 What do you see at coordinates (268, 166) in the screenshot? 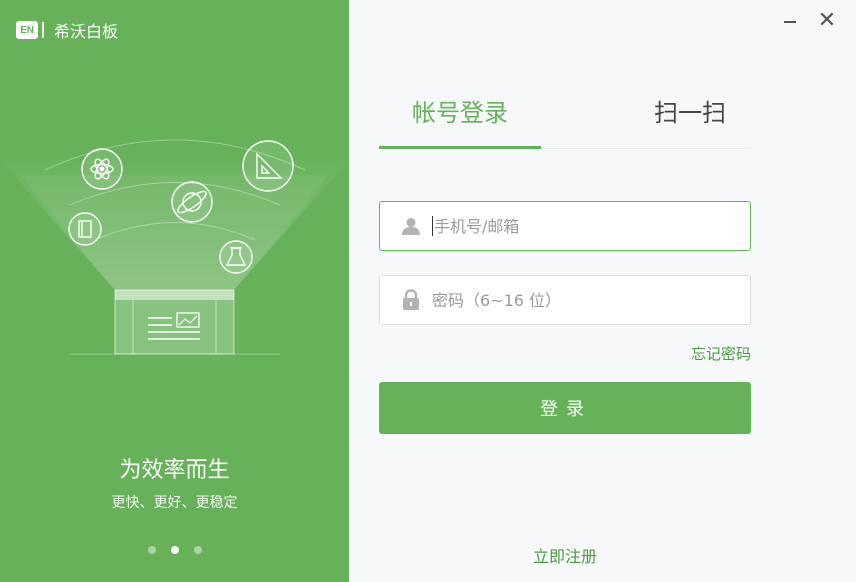
I see `ruler-triangle-icon` at bounding box center [268, 166].